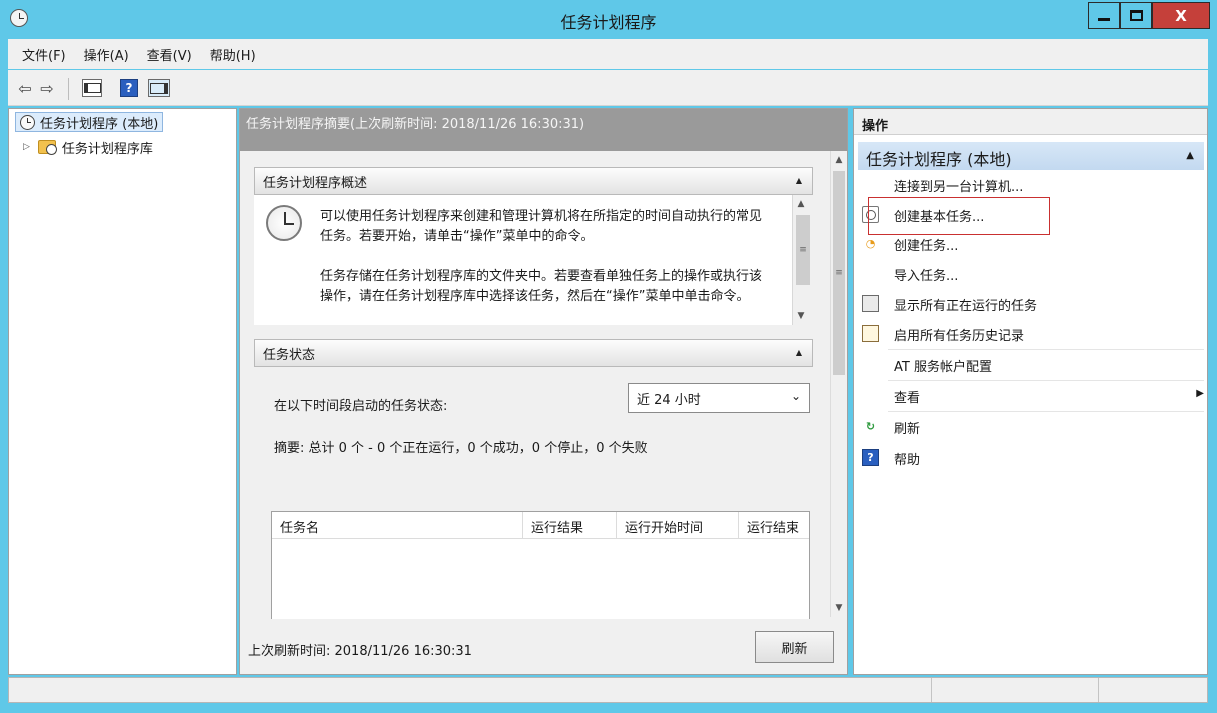  I want to click on column-header-run-start: 运行开始时间, so click(678, 525).